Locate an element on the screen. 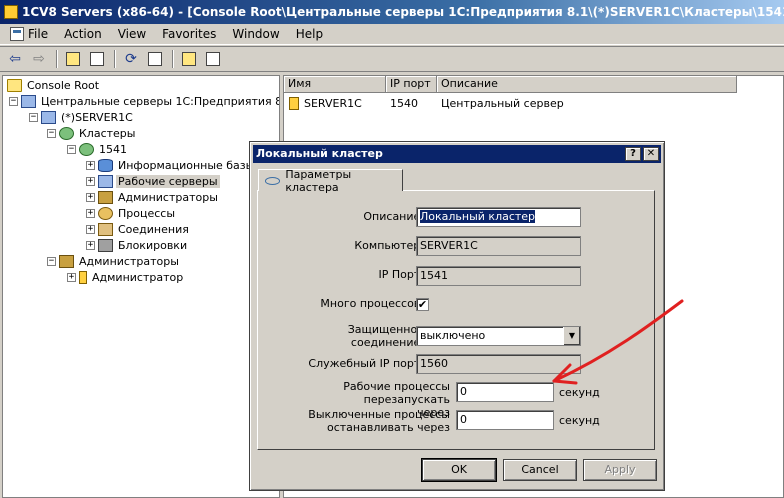  menu-window: Window is located at coordinates (255, 34).